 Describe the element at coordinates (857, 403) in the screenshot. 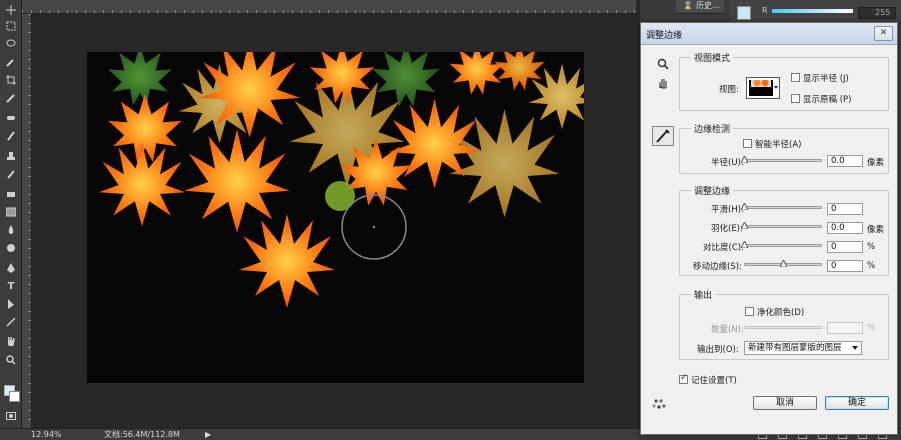

I see `ok-button: 确定` at that location.